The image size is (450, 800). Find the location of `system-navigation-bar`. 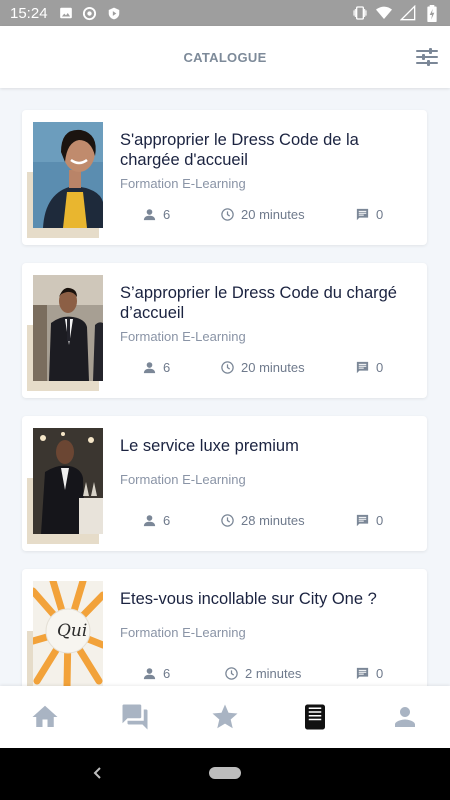

system-navigation-bar is located at coordinates (225, 774).